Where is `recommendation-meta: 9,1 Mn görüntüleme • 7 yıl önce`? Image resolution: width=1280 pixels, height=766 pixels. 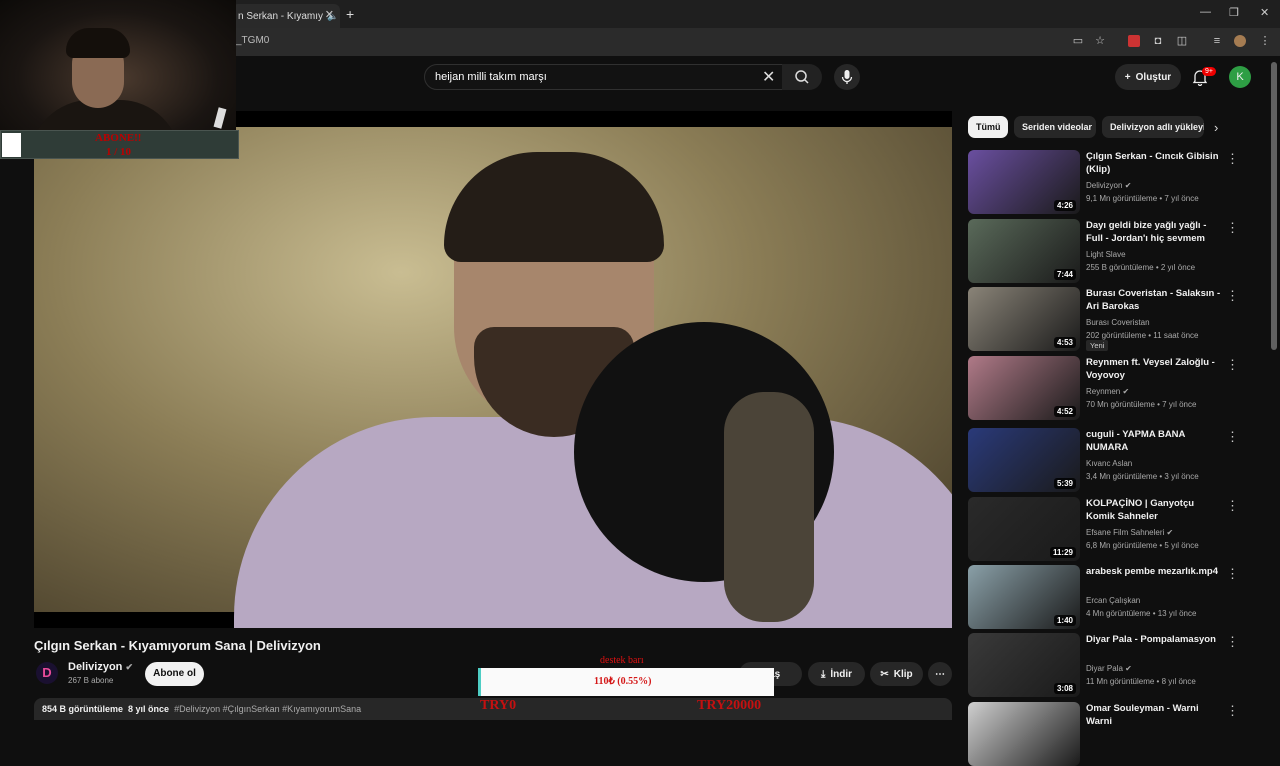
recommendation-meta: 9,1 Mn görüntüleme • 7 yıl önce is located at coordinates (1142, 198).